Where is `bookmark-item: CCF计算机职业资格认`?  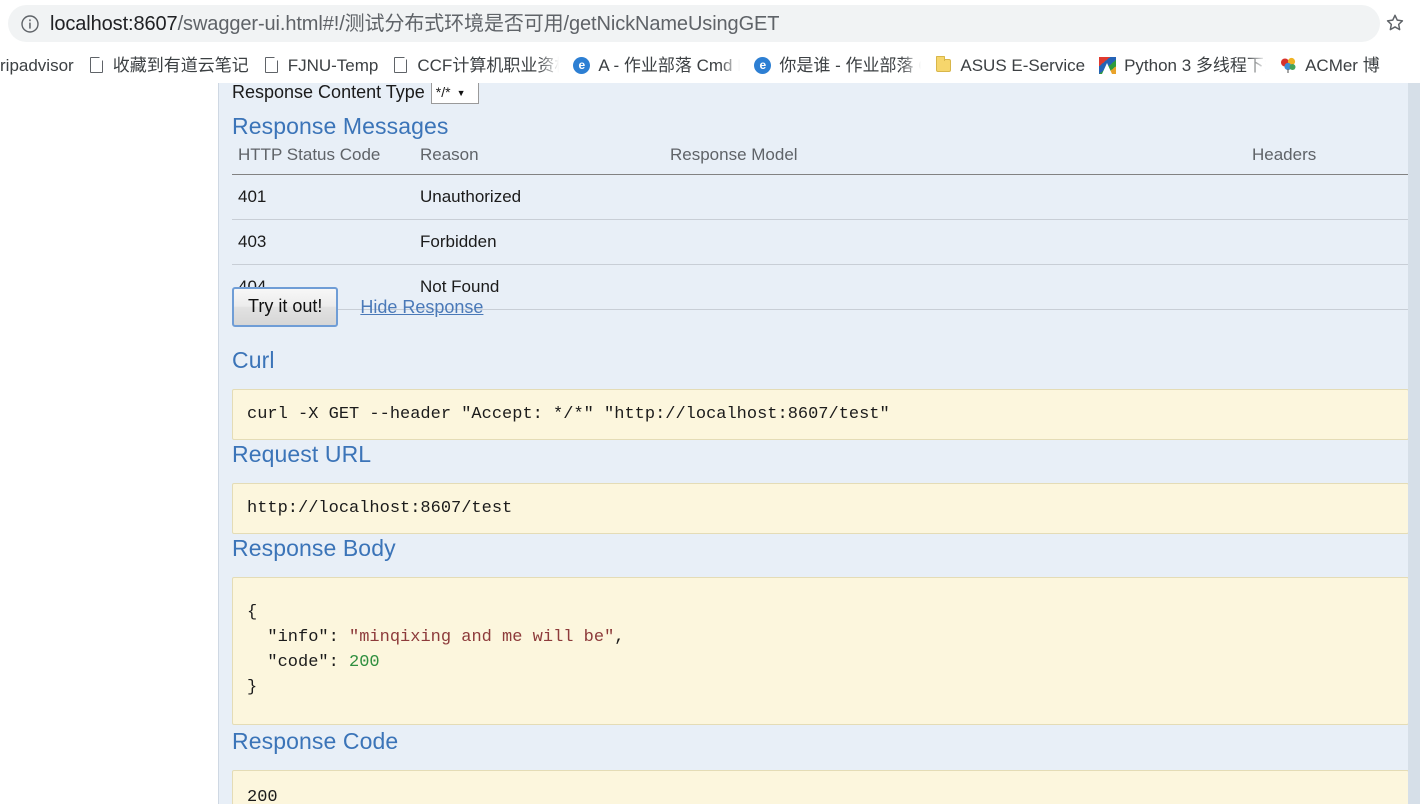
bookmark-item: CCF计算机职业资格认 is located at coordinates (475, 65).